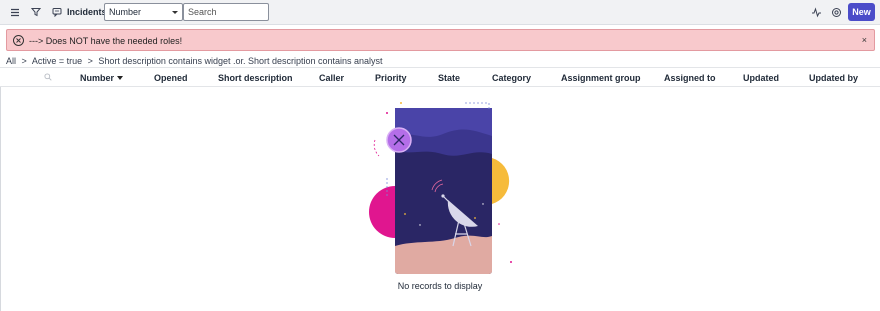 The height and width of the screenshot is (311, 880). I want to click on column-updated-by: Updated by, so click(833, 78).